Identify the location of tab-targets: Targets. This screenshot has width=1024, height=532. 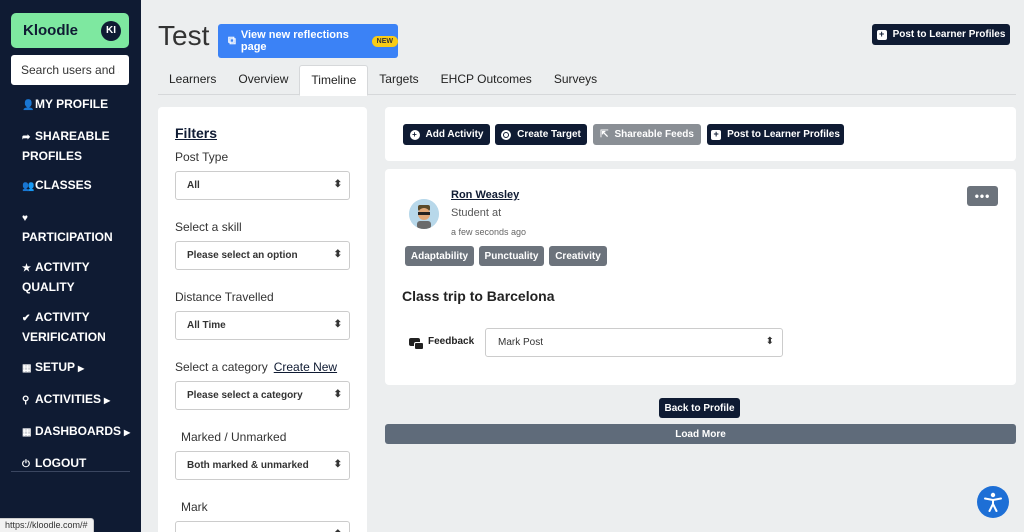
(398, 80).